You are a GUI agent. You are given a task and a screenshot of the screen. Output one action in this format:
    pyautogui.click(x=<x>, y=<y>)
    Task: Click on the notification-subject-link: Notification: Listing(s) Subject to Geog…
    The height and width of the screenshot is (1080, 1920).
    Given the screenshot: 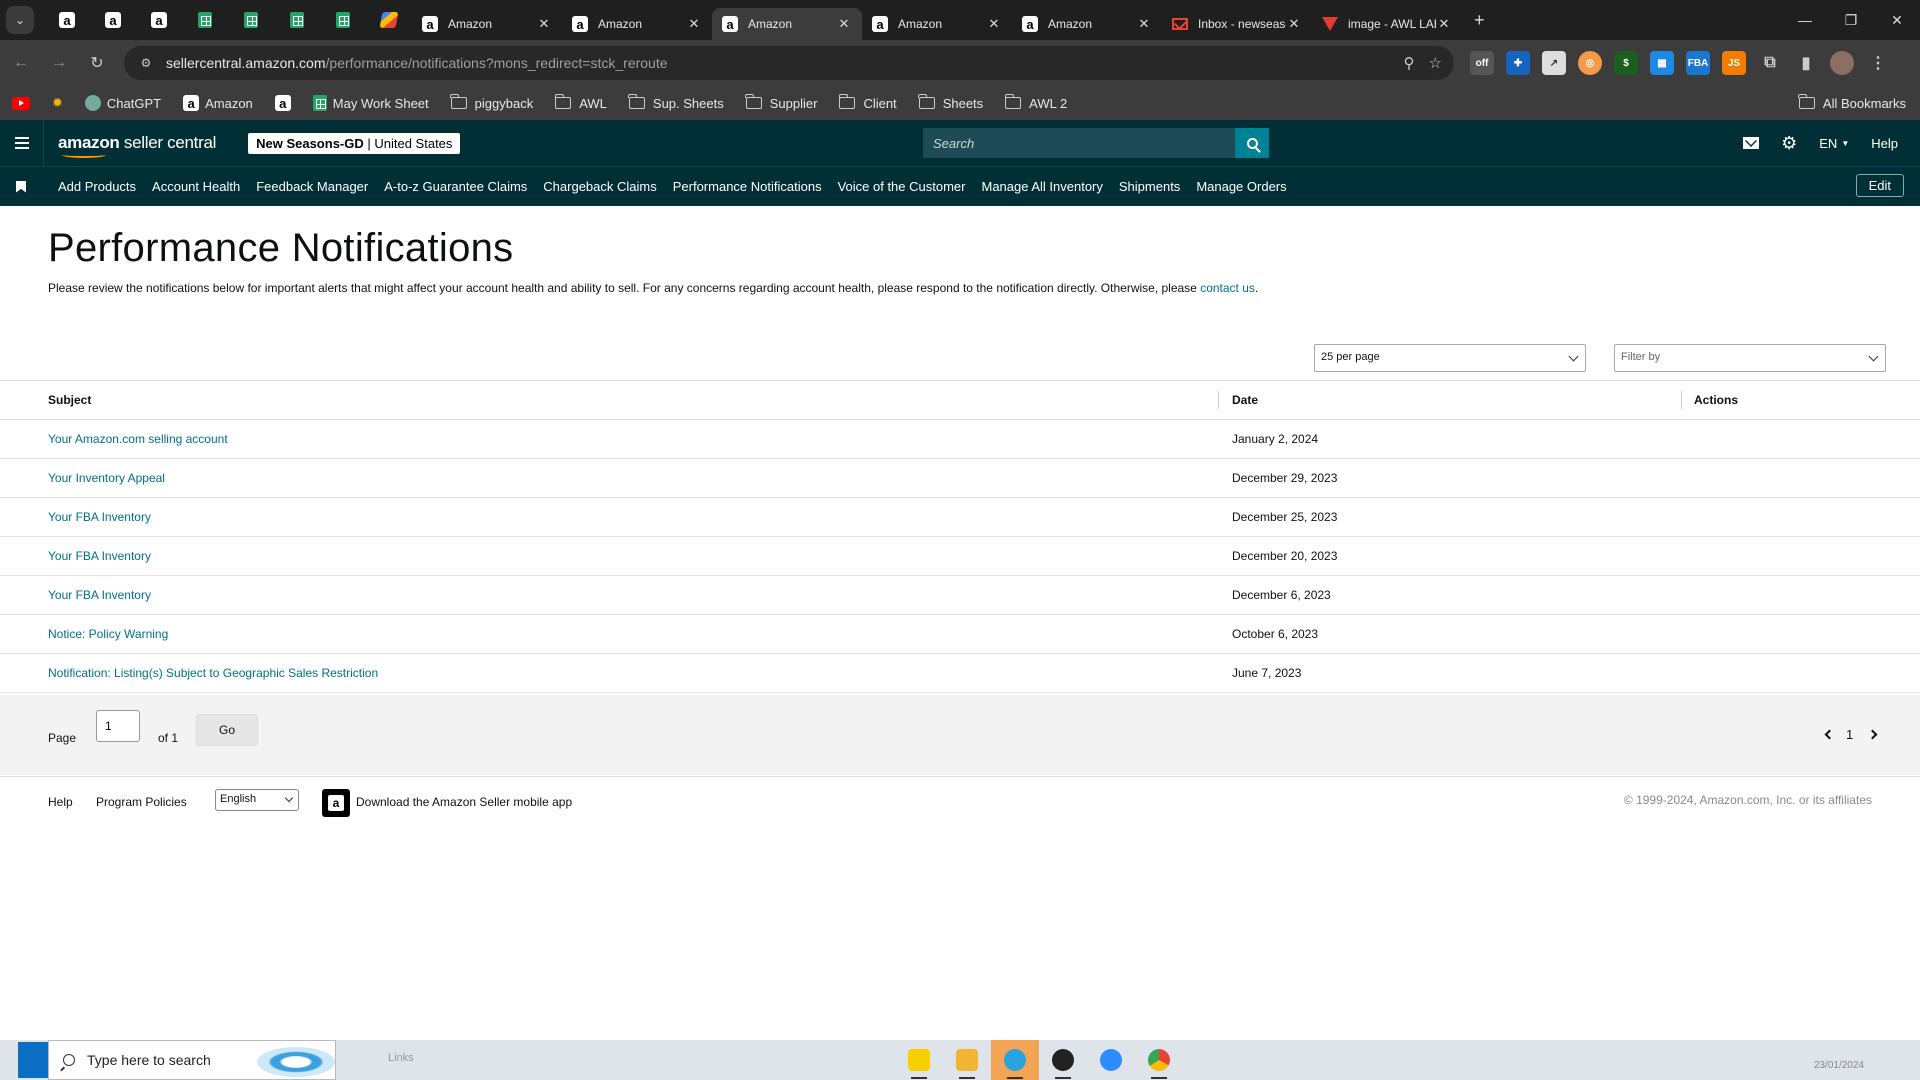 What is the action you would take?
    pyautogui.click(x=213, y=673)
    